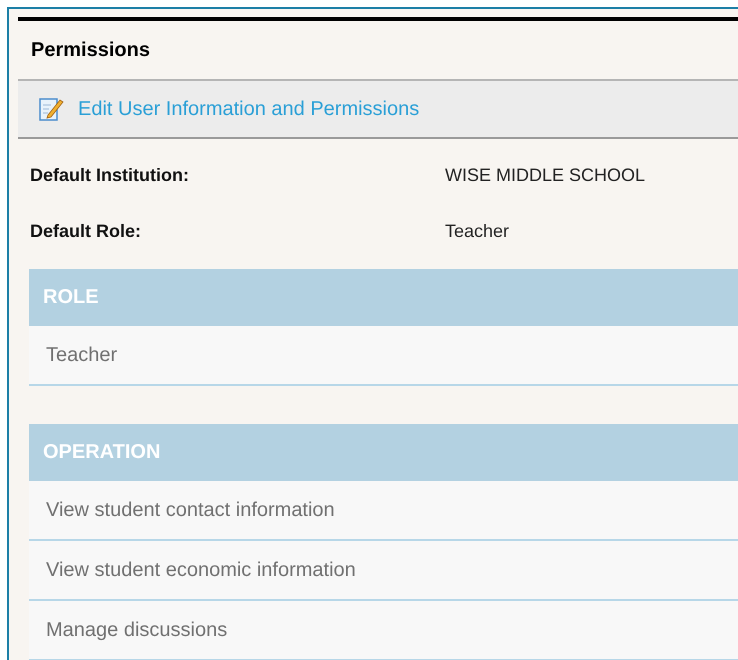  Describe the element at coordinates (86, 231) in the screenshot. I see `field-label: Default Role:` at that location.